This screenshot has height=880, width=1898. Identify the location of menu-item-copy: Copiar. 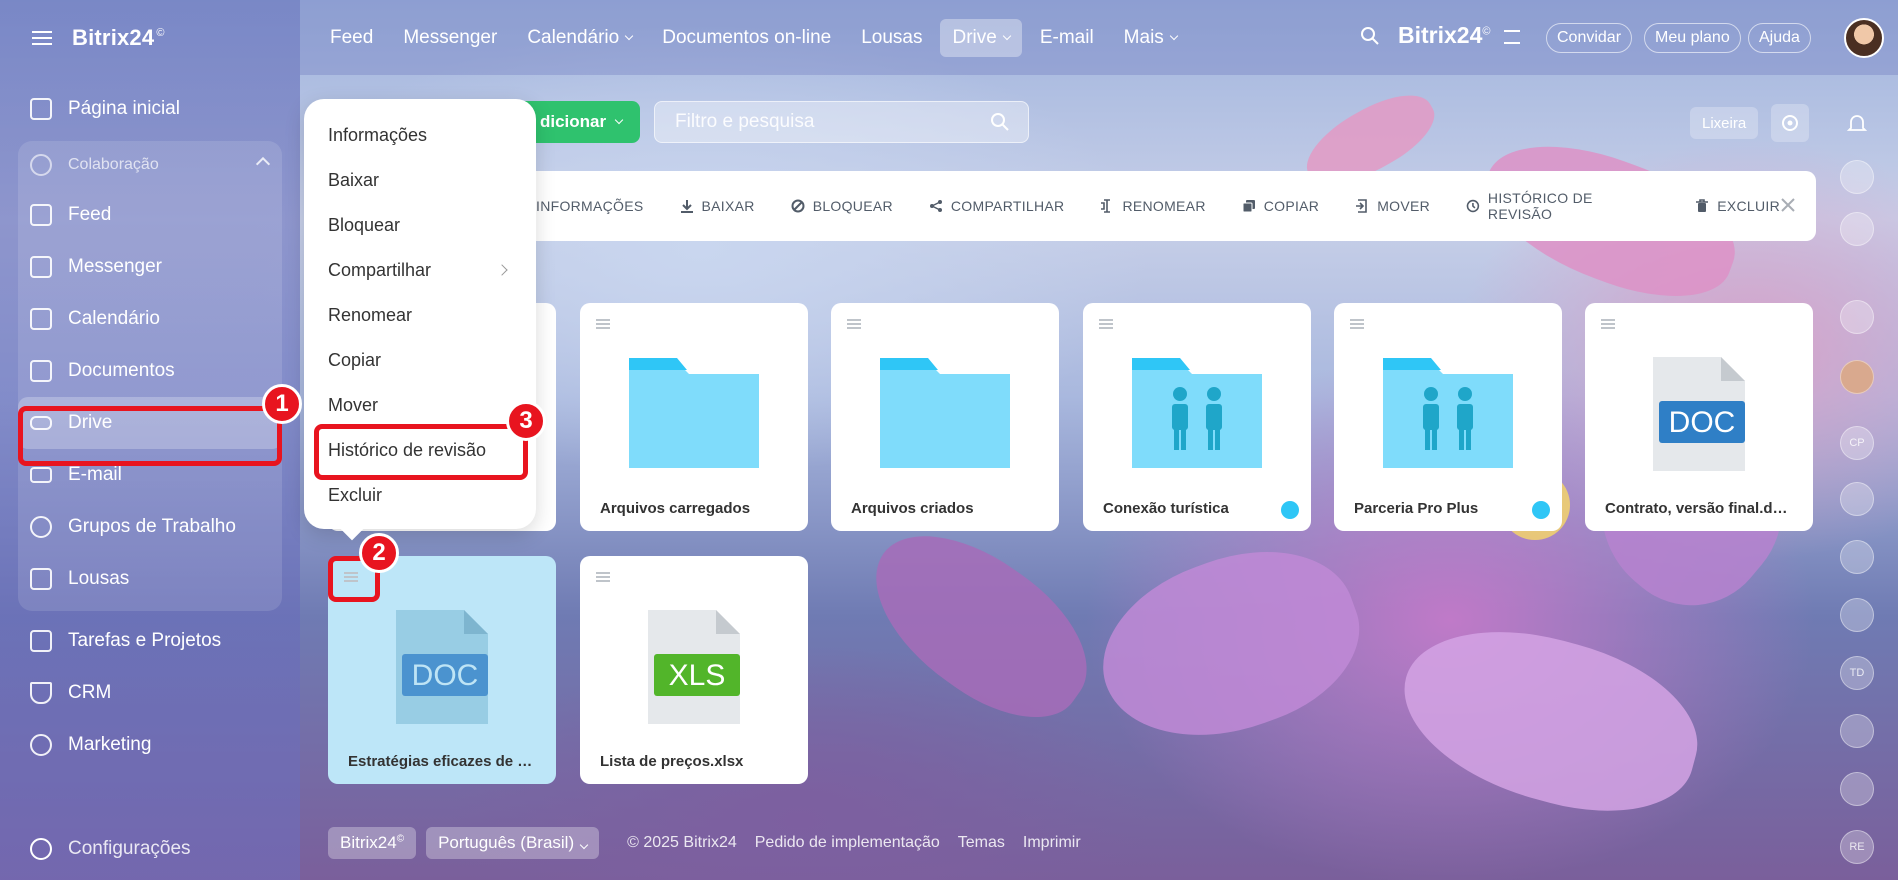
(420, 360).